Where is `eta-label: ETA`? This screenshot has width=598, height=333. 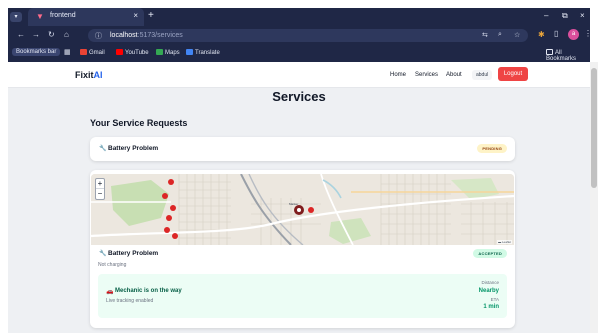 eta-label: ETA is located at coordinates (494, 299).